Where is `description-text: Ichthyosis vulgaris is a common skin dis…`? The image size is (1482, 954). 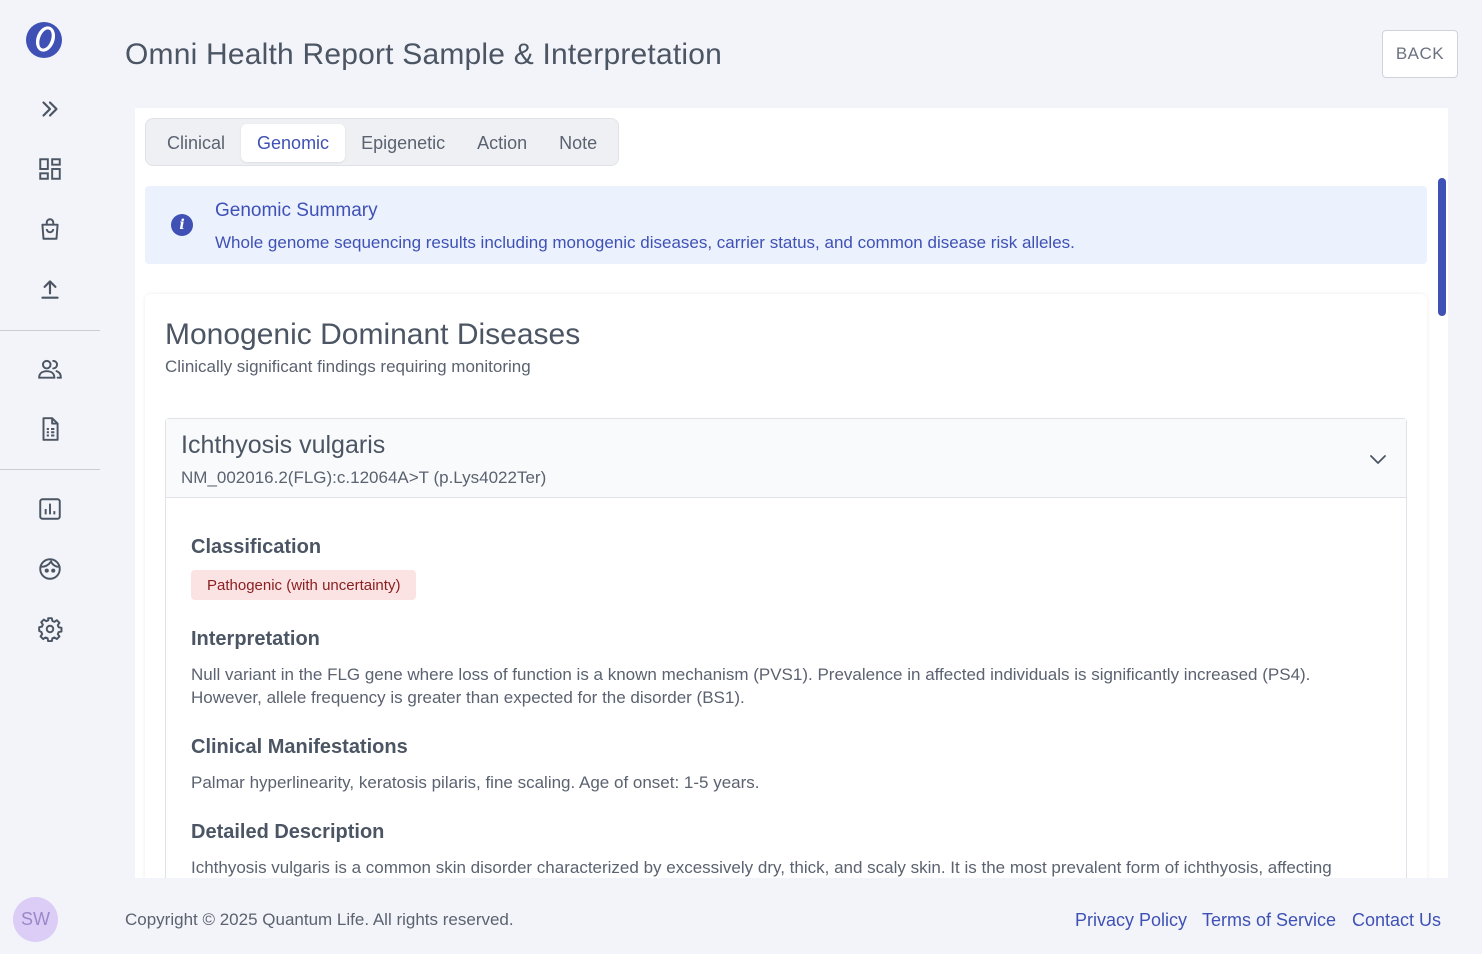 description-text: Ichthyosis vulgaris is a common skin dis… is located at coordinates (761, 867).